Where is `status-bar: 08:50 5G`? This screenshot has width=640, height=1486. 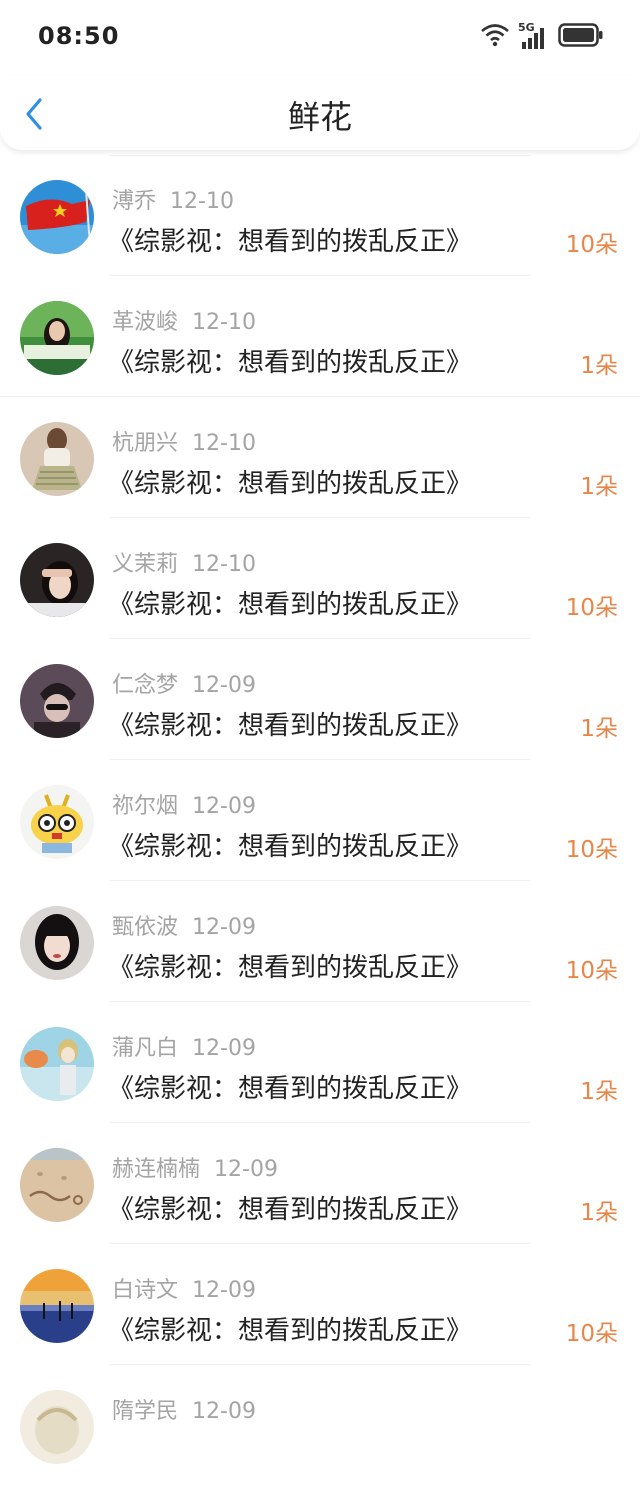 status-bar: 08:50 5G is located at coordinates (320, 38).